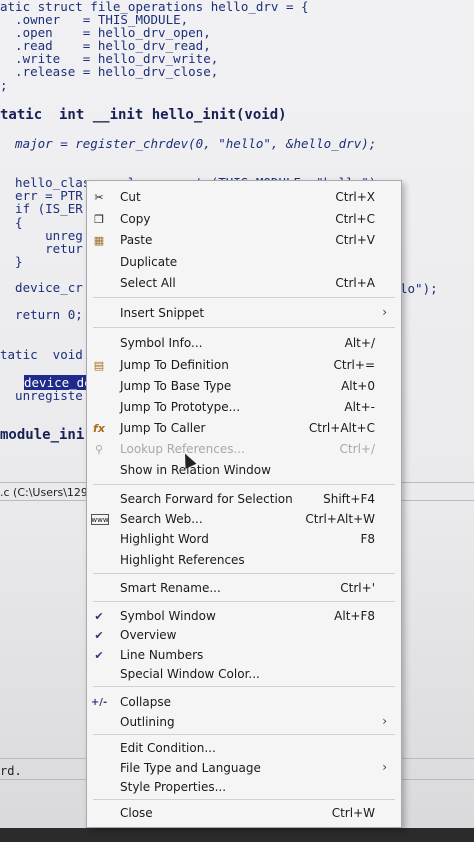 The image size is (474, 842). I want to click on menu-item-paste: ▦ Paste Ctrl+V, so click(244, 240).